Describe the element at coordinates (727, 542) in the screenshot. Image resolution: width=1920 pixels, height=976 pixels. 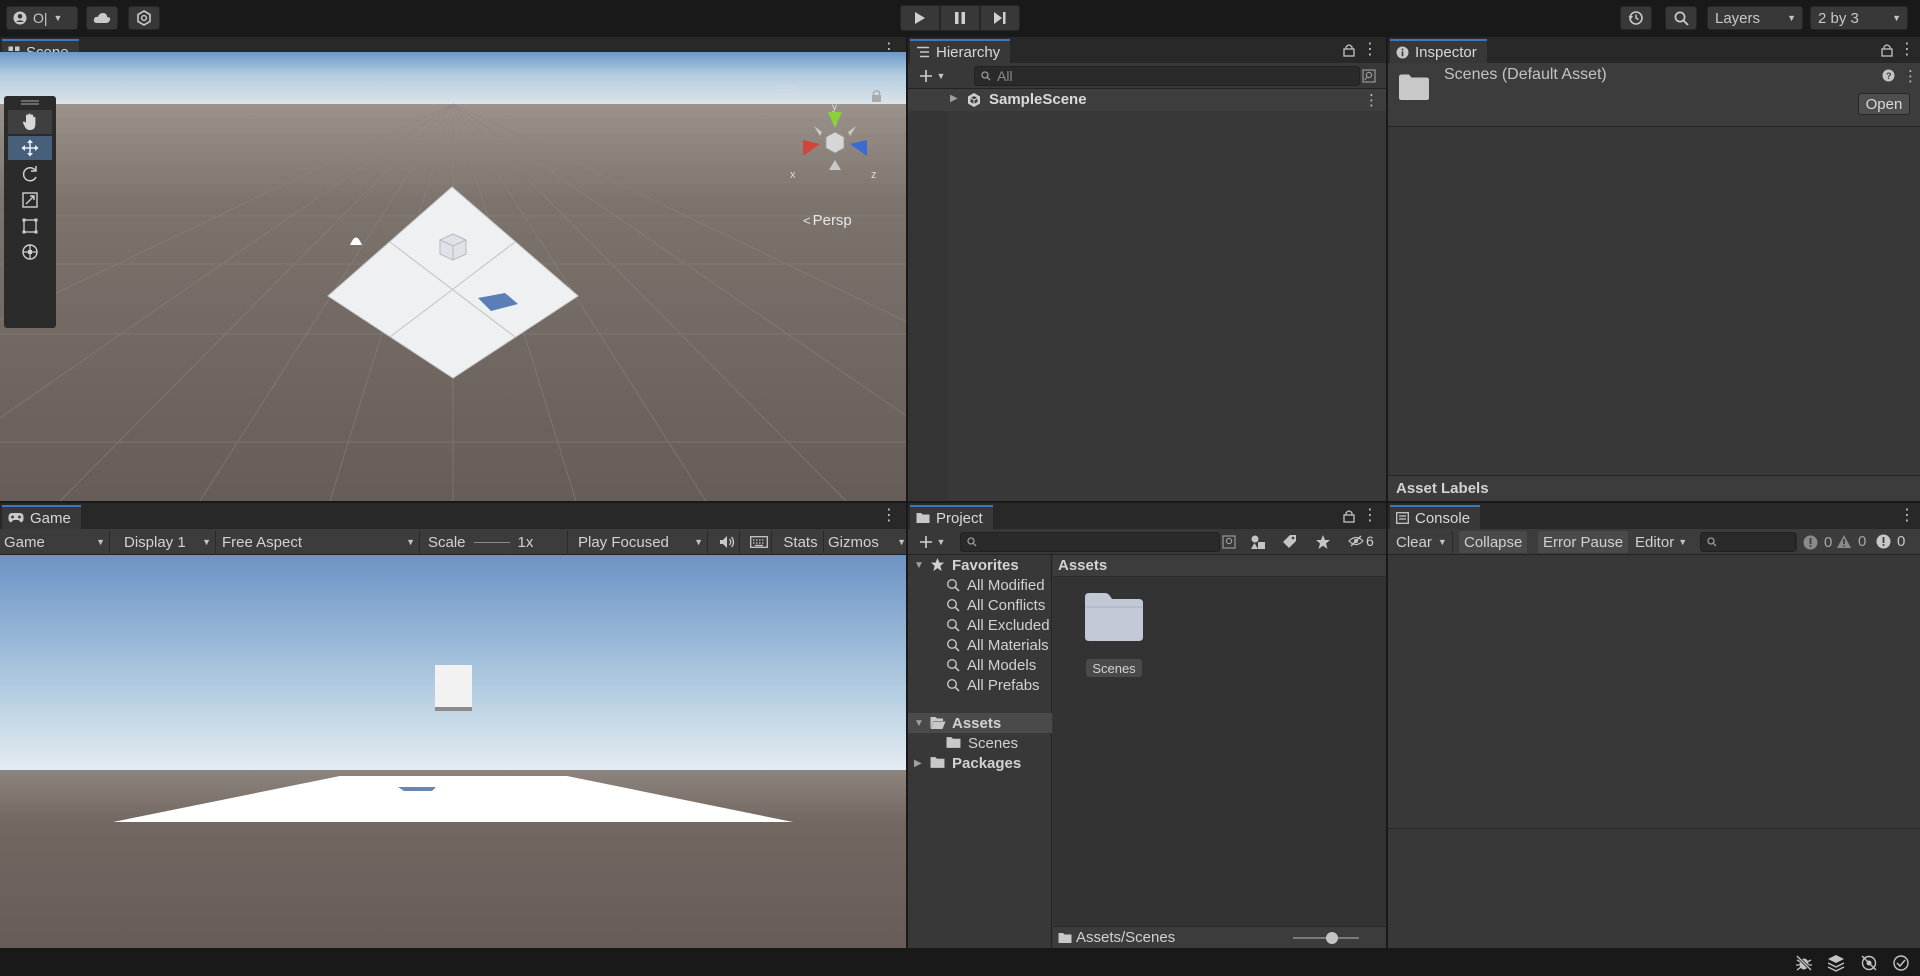
I see `mute-audio-toggle` at that location.